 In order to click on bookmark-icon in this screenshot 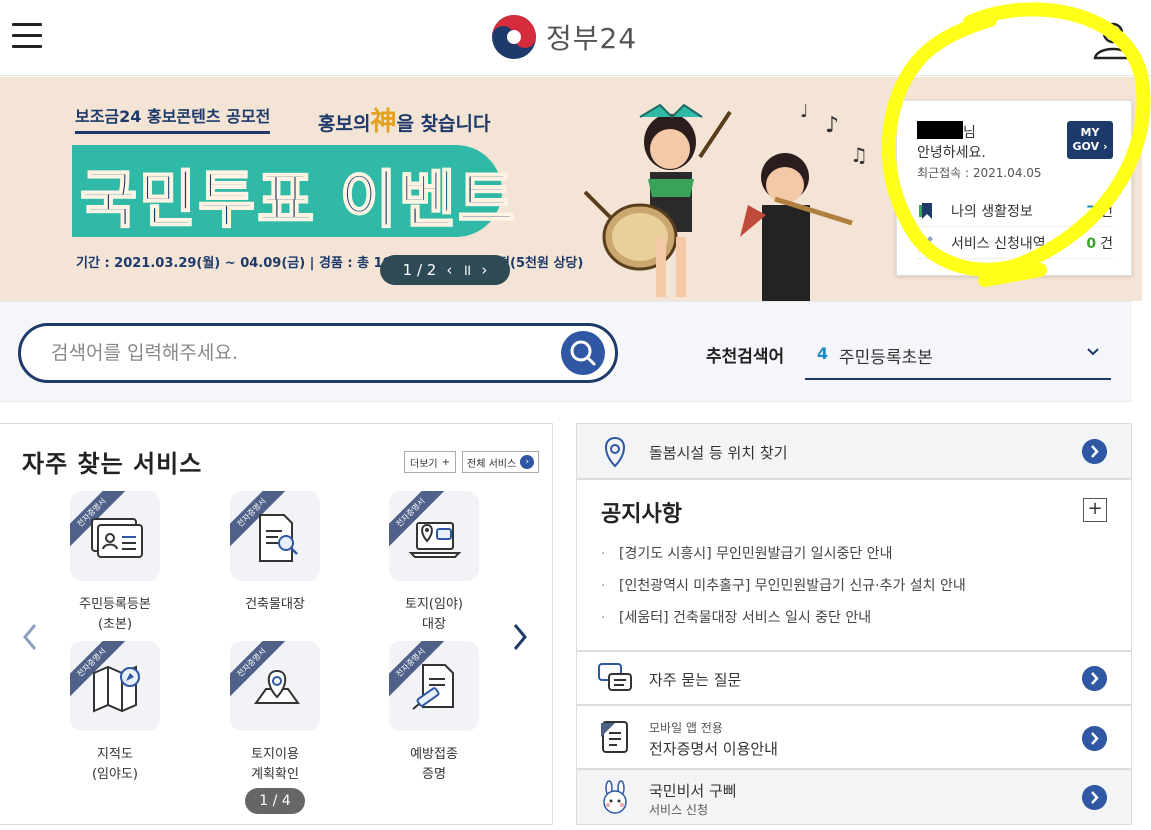, I will do `click(925, 210)`.